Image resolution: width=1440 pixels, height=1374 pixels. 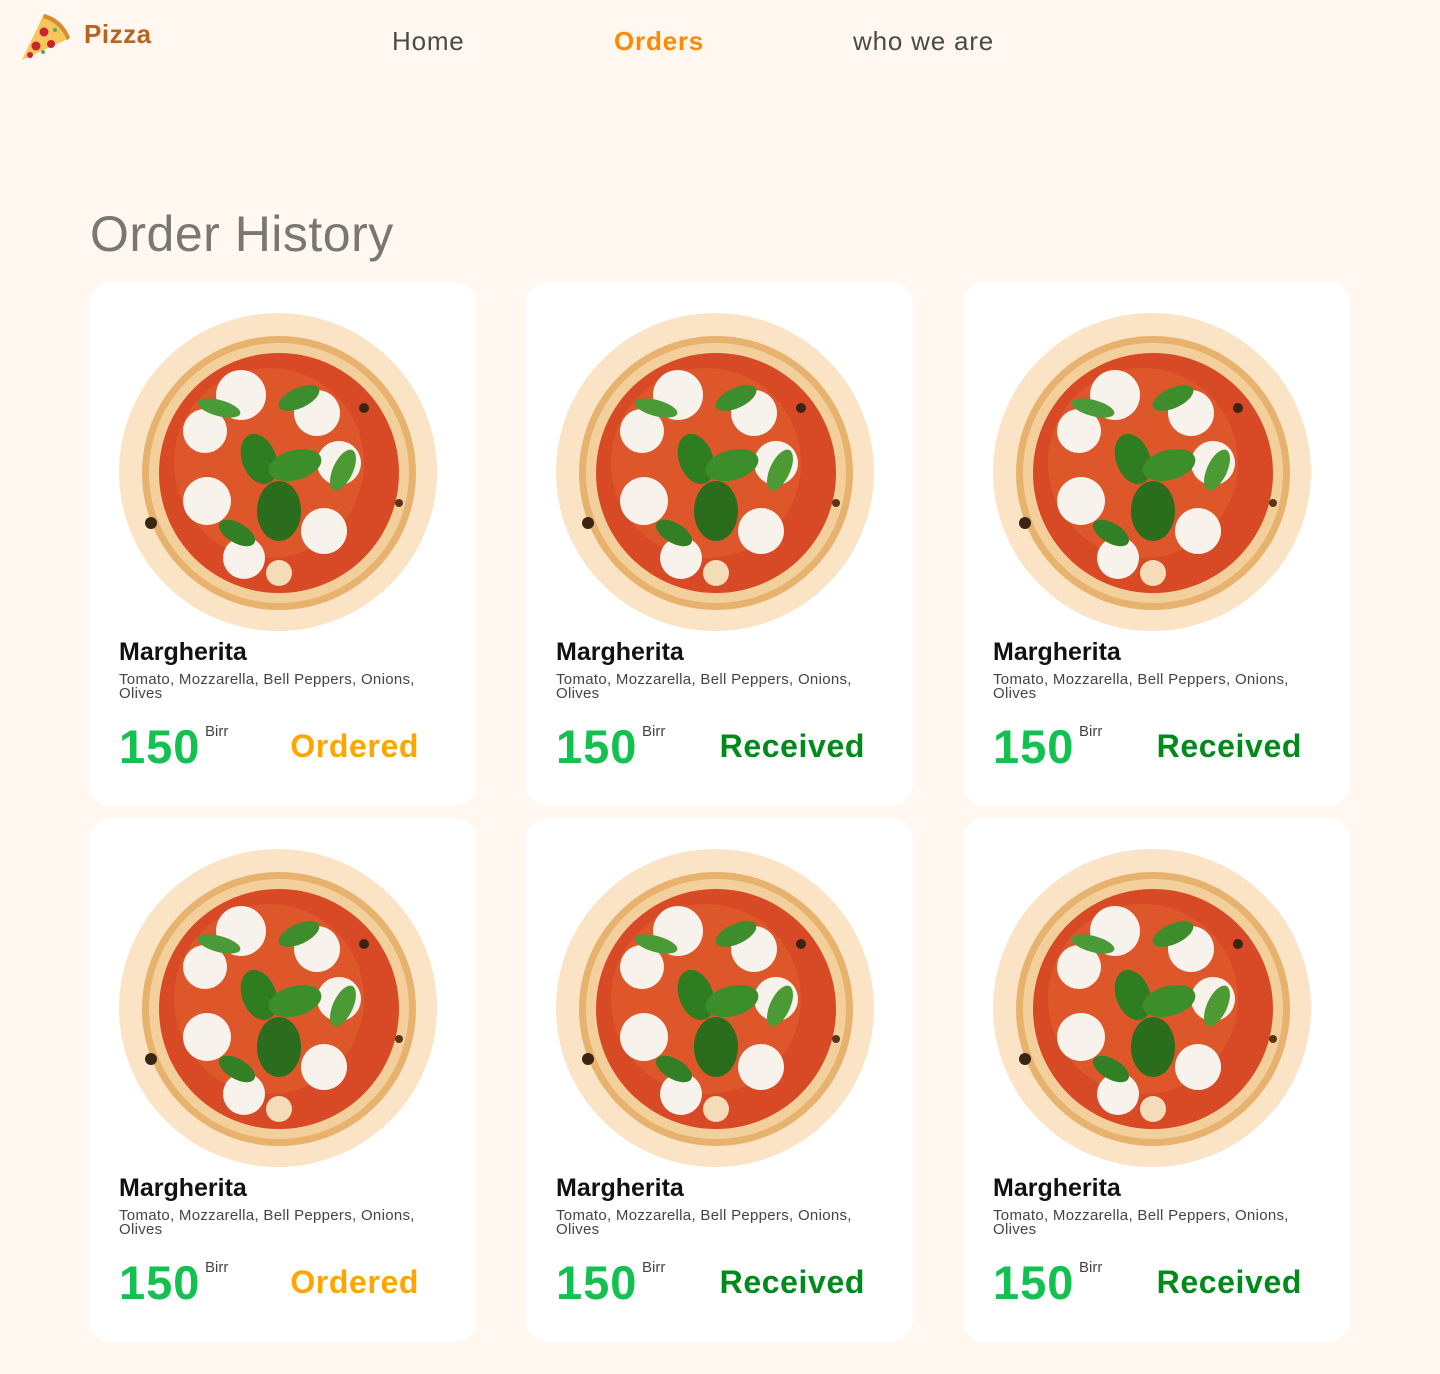 What do you see at coordinates (118, 33) in the screenshot?
I see `brand-name: Pizza` at bounding box center [118, 33].